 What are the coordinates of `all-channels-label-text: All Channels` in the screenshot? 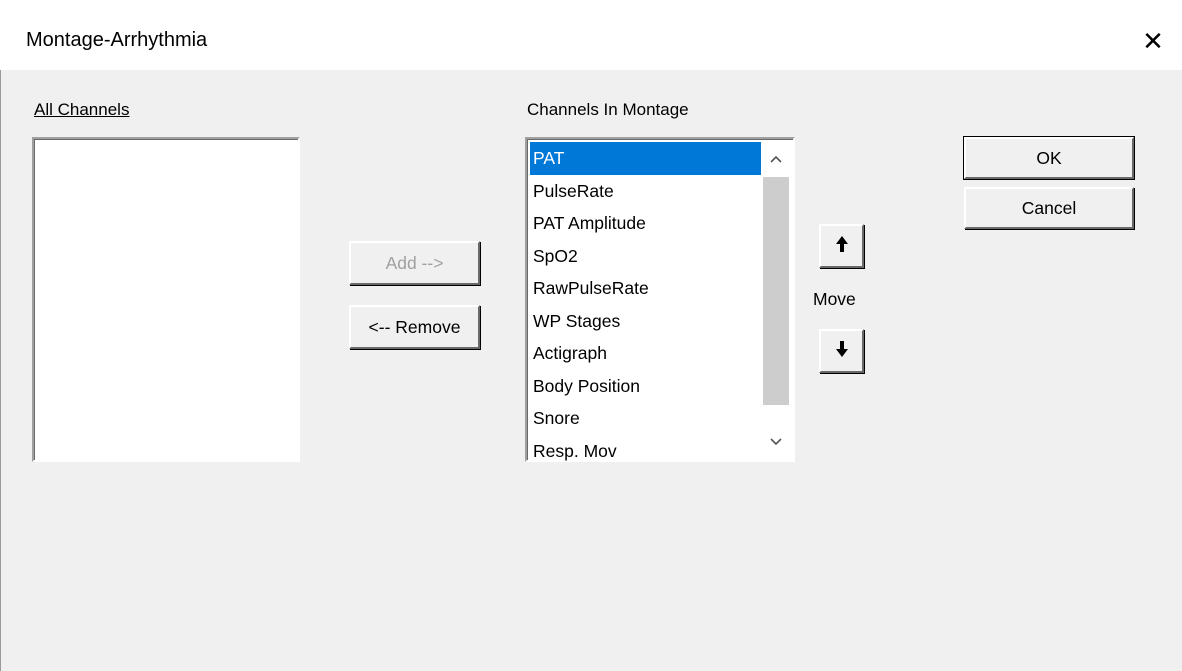 It's located at (82, 109).